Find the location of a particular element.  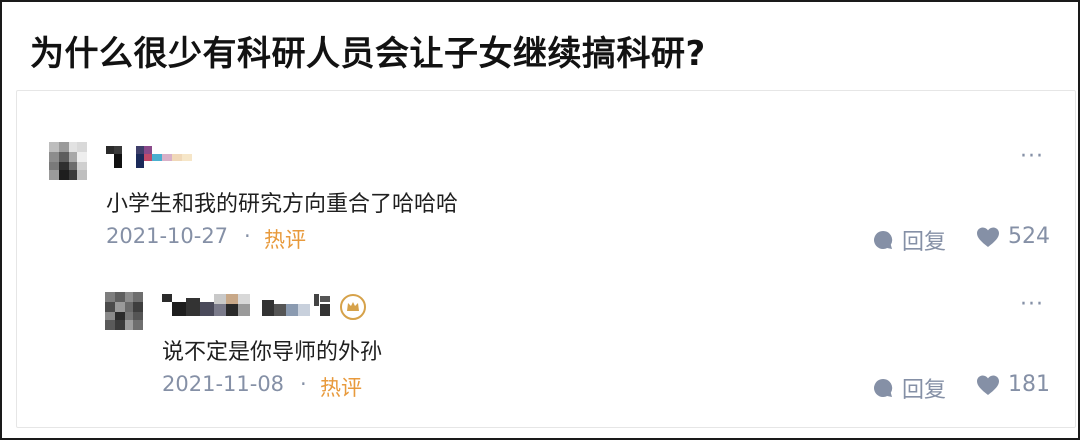

question-title: 为什么很少有科研人员会让子女继续搞科研? is located at coordinates (368, 54).